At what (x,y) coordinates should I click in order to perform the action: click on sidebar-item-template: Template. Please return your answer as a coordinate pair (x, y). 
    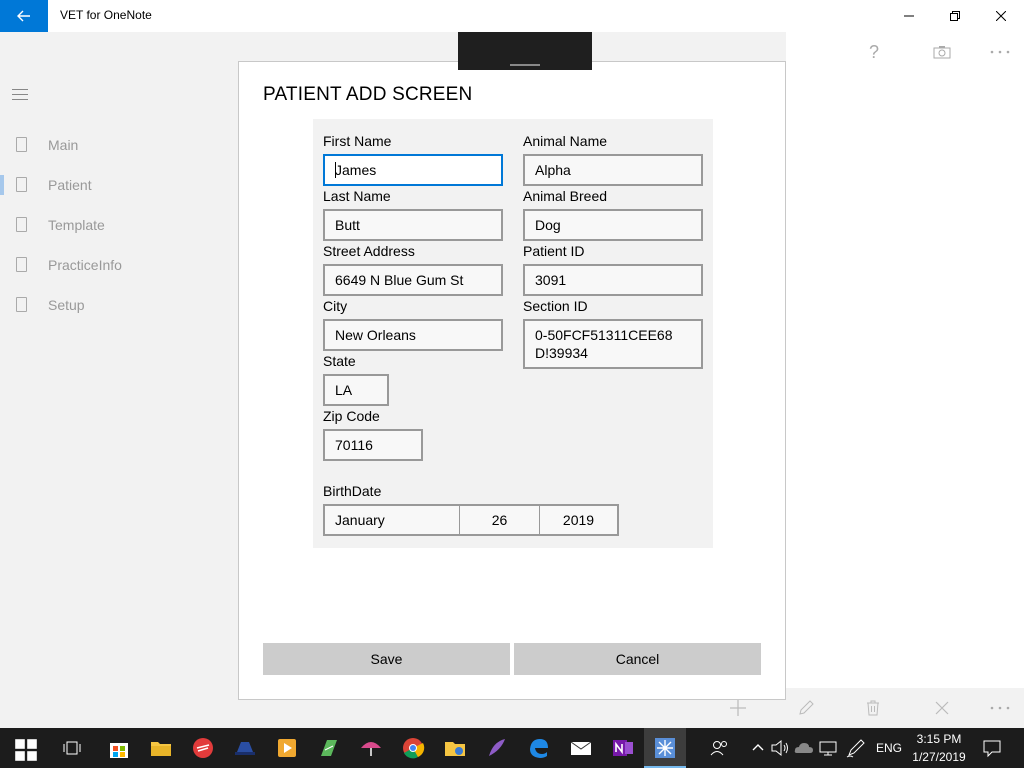
    Looking at the image, I should click on (115, 225).